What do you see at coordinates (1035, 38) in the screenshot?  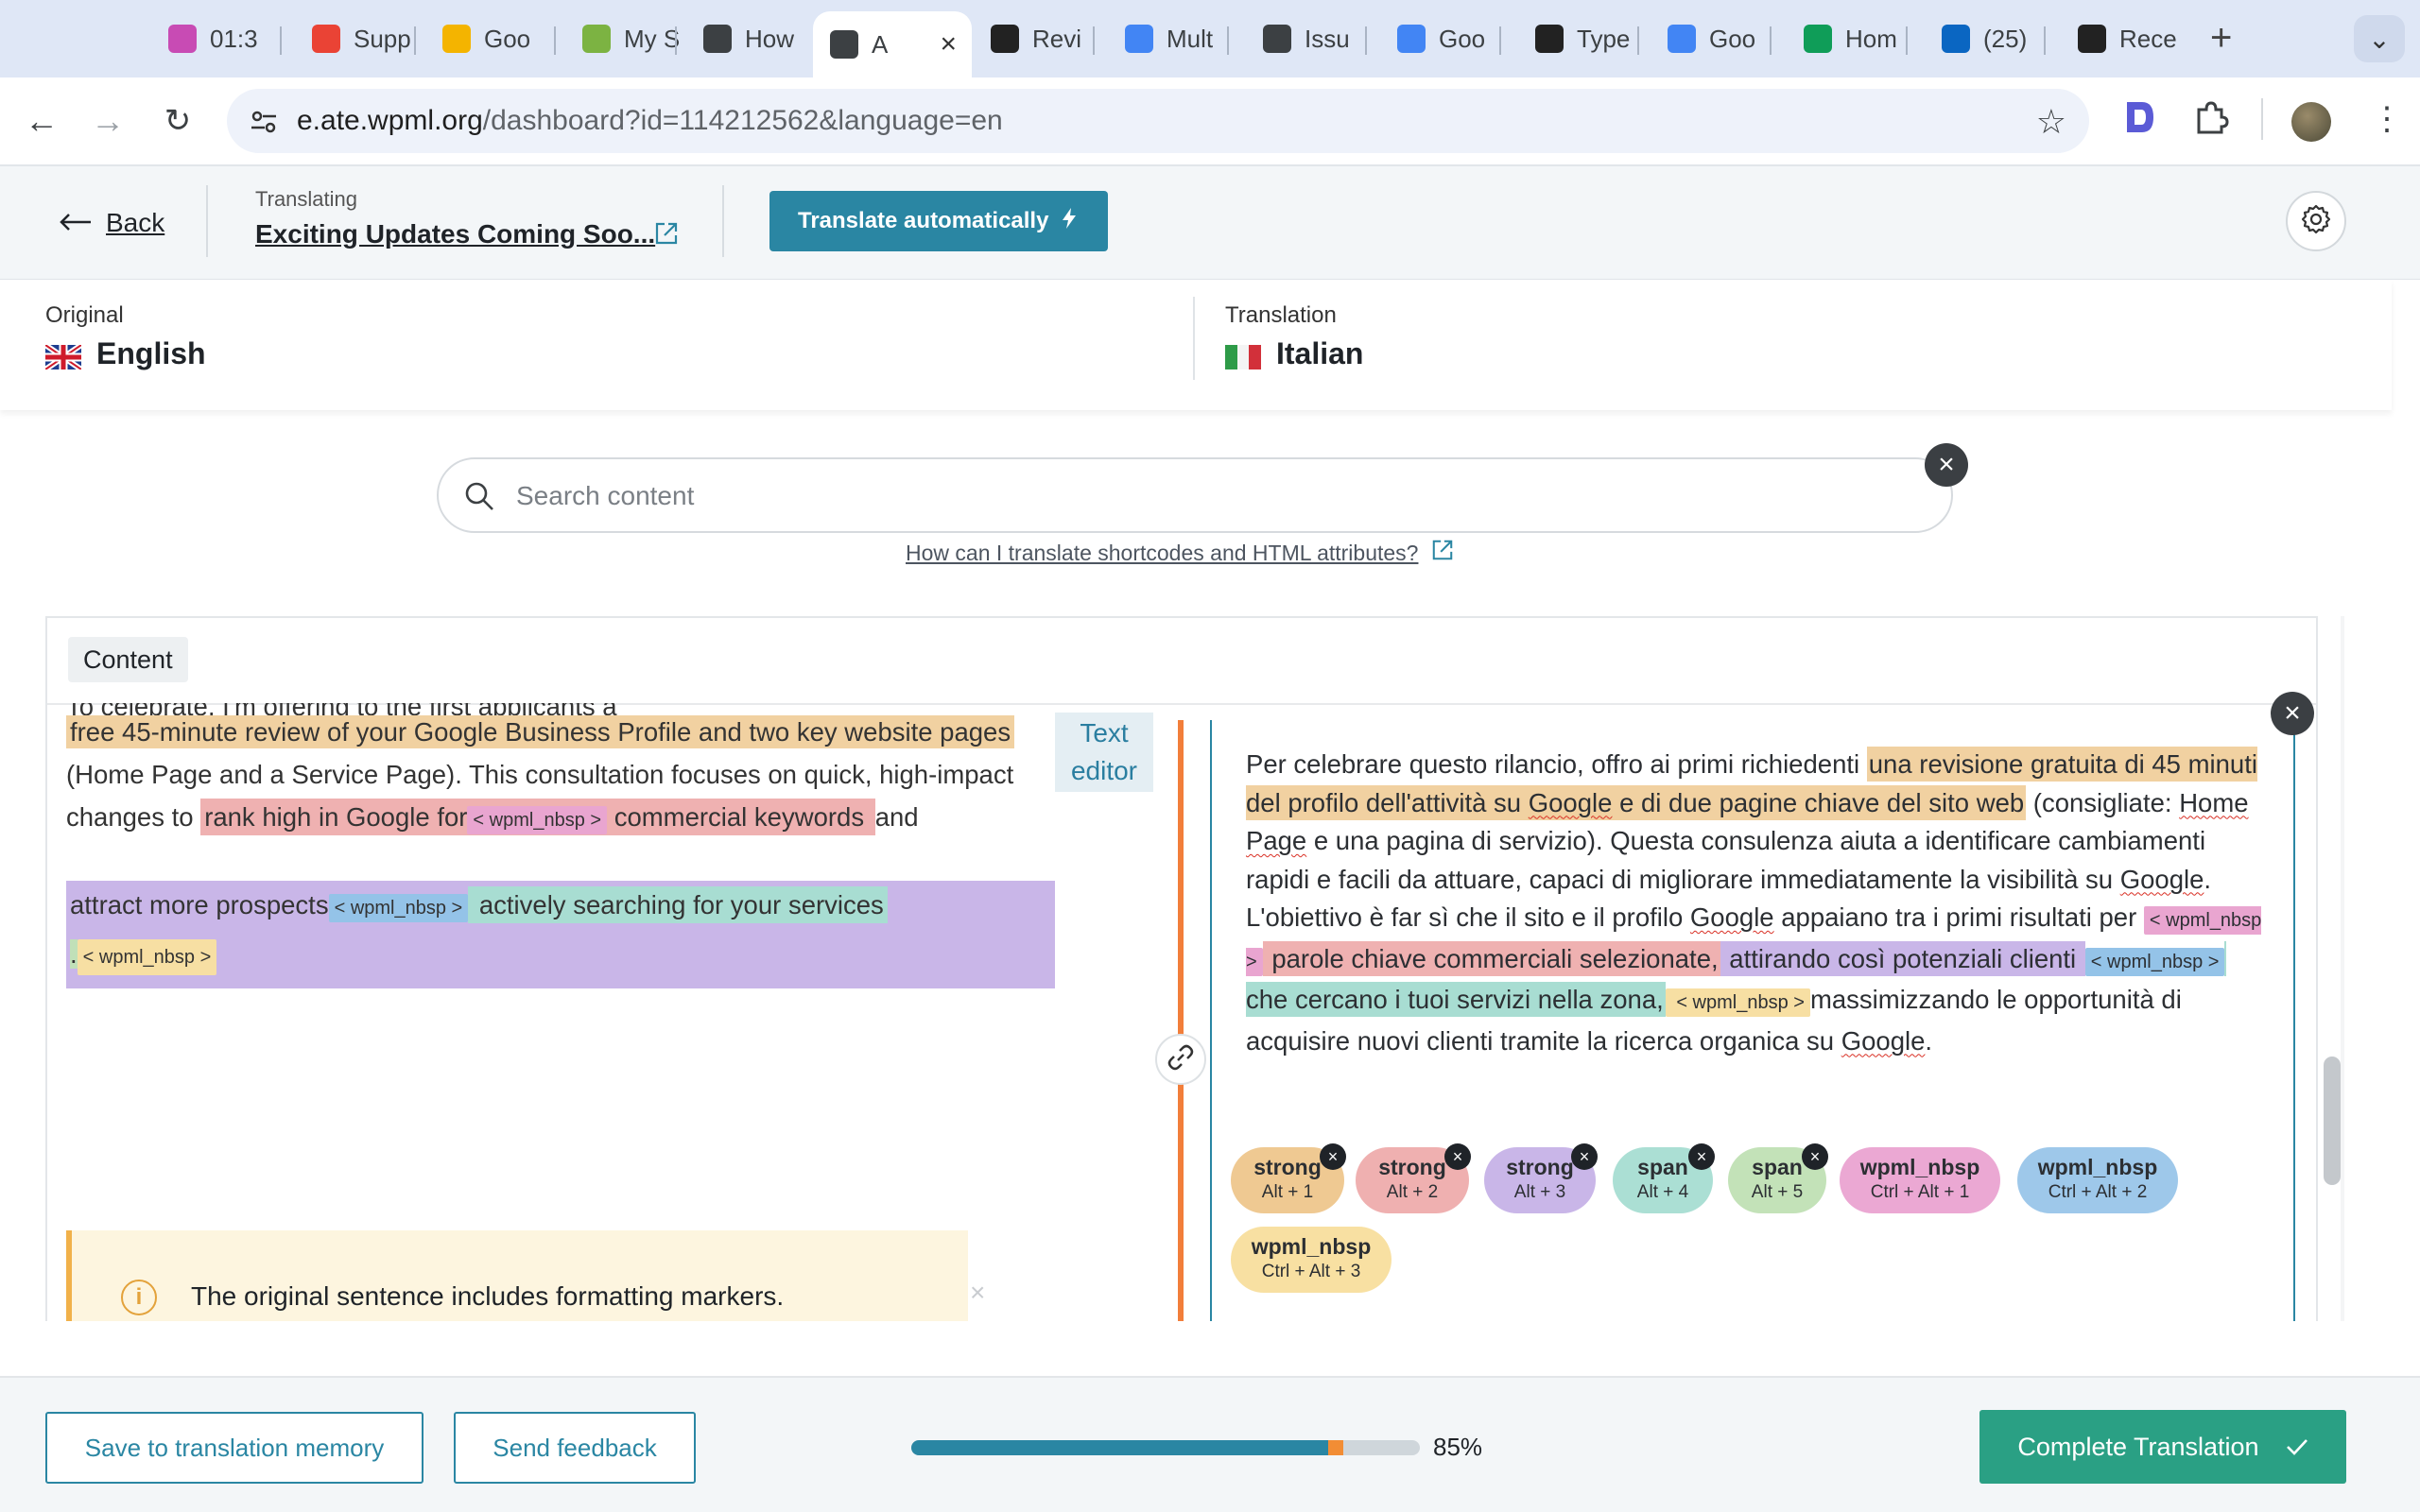 I see `browser-tab: Revi` at bounding box center [1035, 38].